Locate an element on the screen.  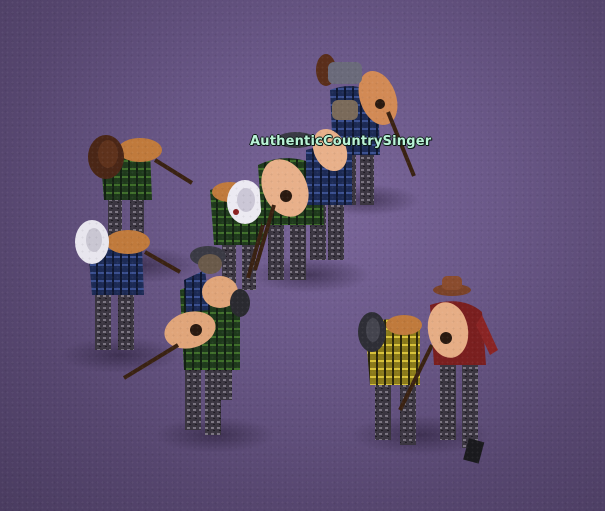
zombie-character is located at coordinates (128, 285).